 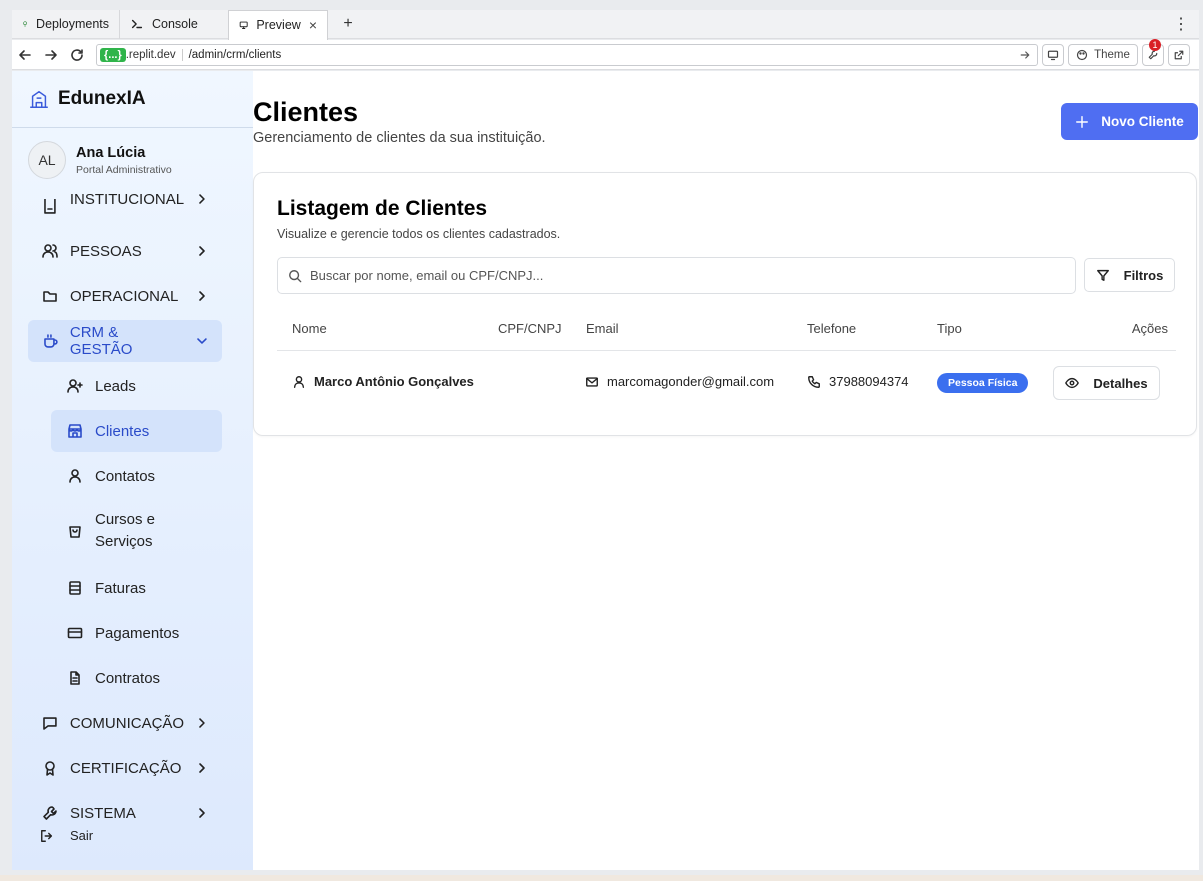 I want to click on brand: EdunexIA, so click(x=132, y=99).